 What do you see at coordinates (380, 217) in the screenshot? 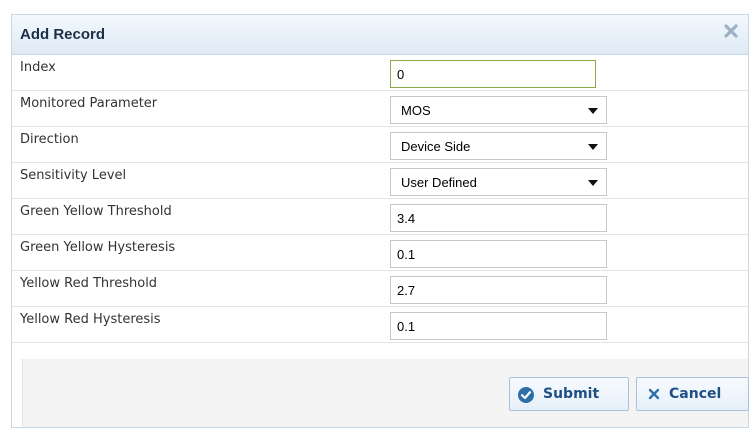
I see `form-row-green-yellow-threshold: Green Yellow Threshold 3.4` at bounding box center [380, 217].